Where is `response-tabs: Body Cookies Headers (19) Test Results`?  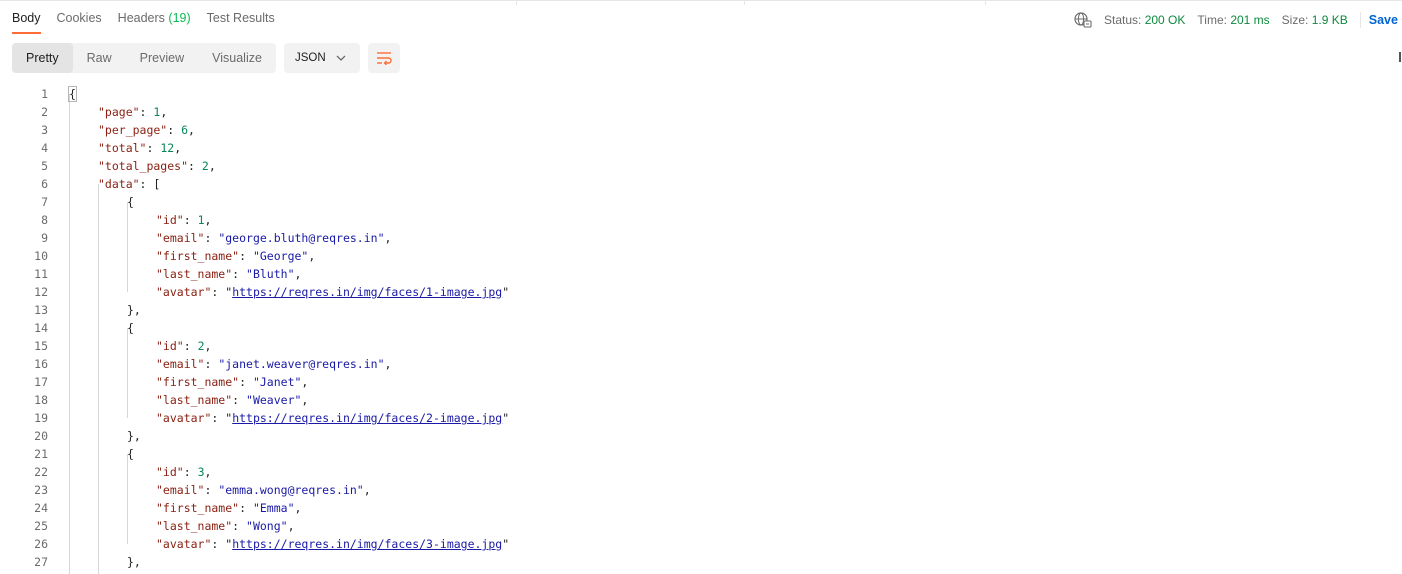 response-tabs: Body Cookies Headers (19) Test Results is located at coordinates (143, 22).